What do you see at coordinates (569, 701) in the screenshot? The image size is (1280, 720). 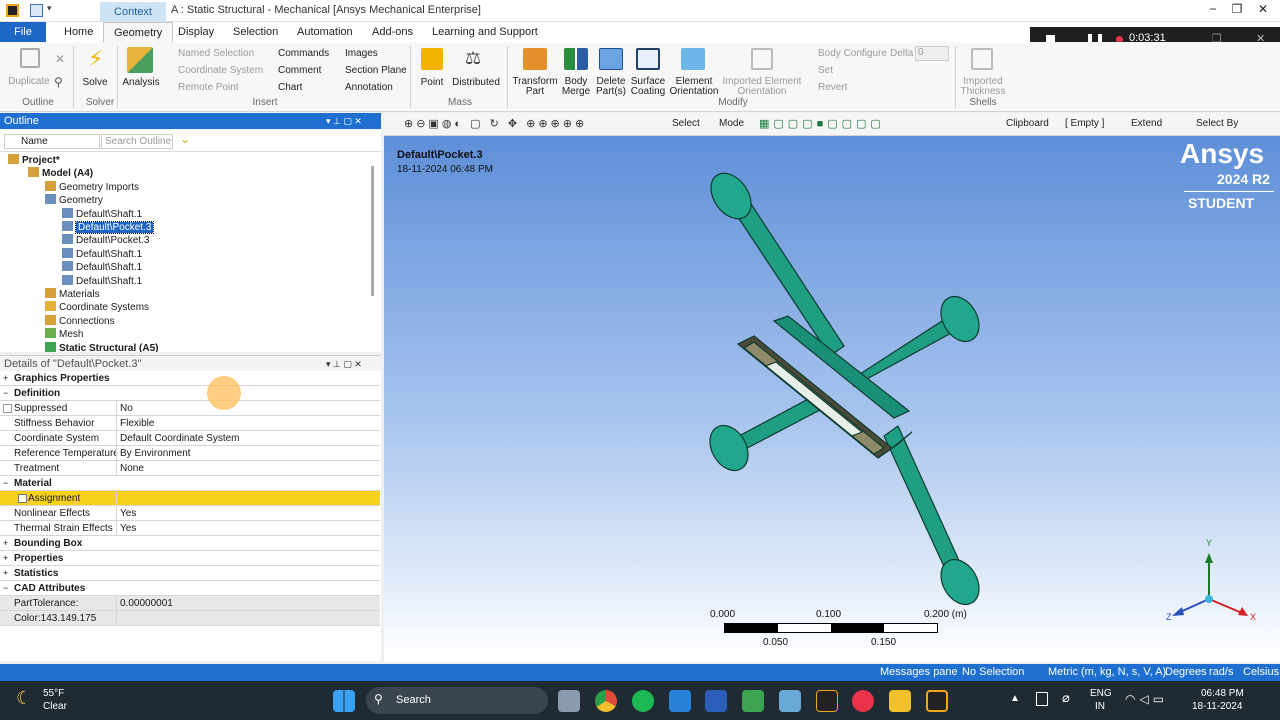 I see `file-explorer-icon` at bounding box center [569, 701].